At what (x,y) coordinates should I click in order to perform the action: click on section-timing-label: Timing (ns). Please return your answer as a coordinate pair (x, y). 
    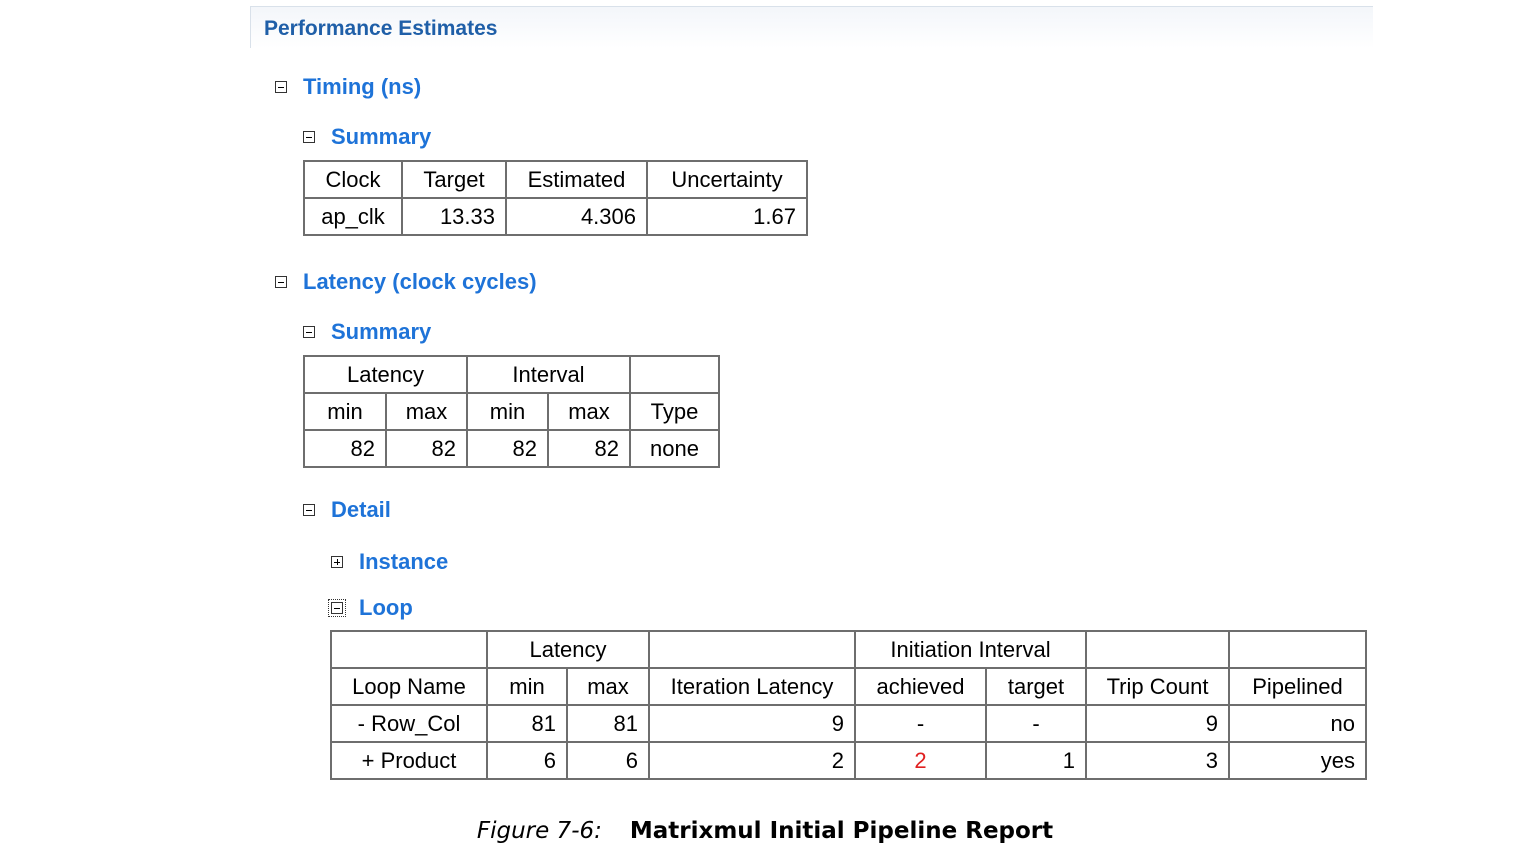
    Looking at the image, I should click on (362, 86).